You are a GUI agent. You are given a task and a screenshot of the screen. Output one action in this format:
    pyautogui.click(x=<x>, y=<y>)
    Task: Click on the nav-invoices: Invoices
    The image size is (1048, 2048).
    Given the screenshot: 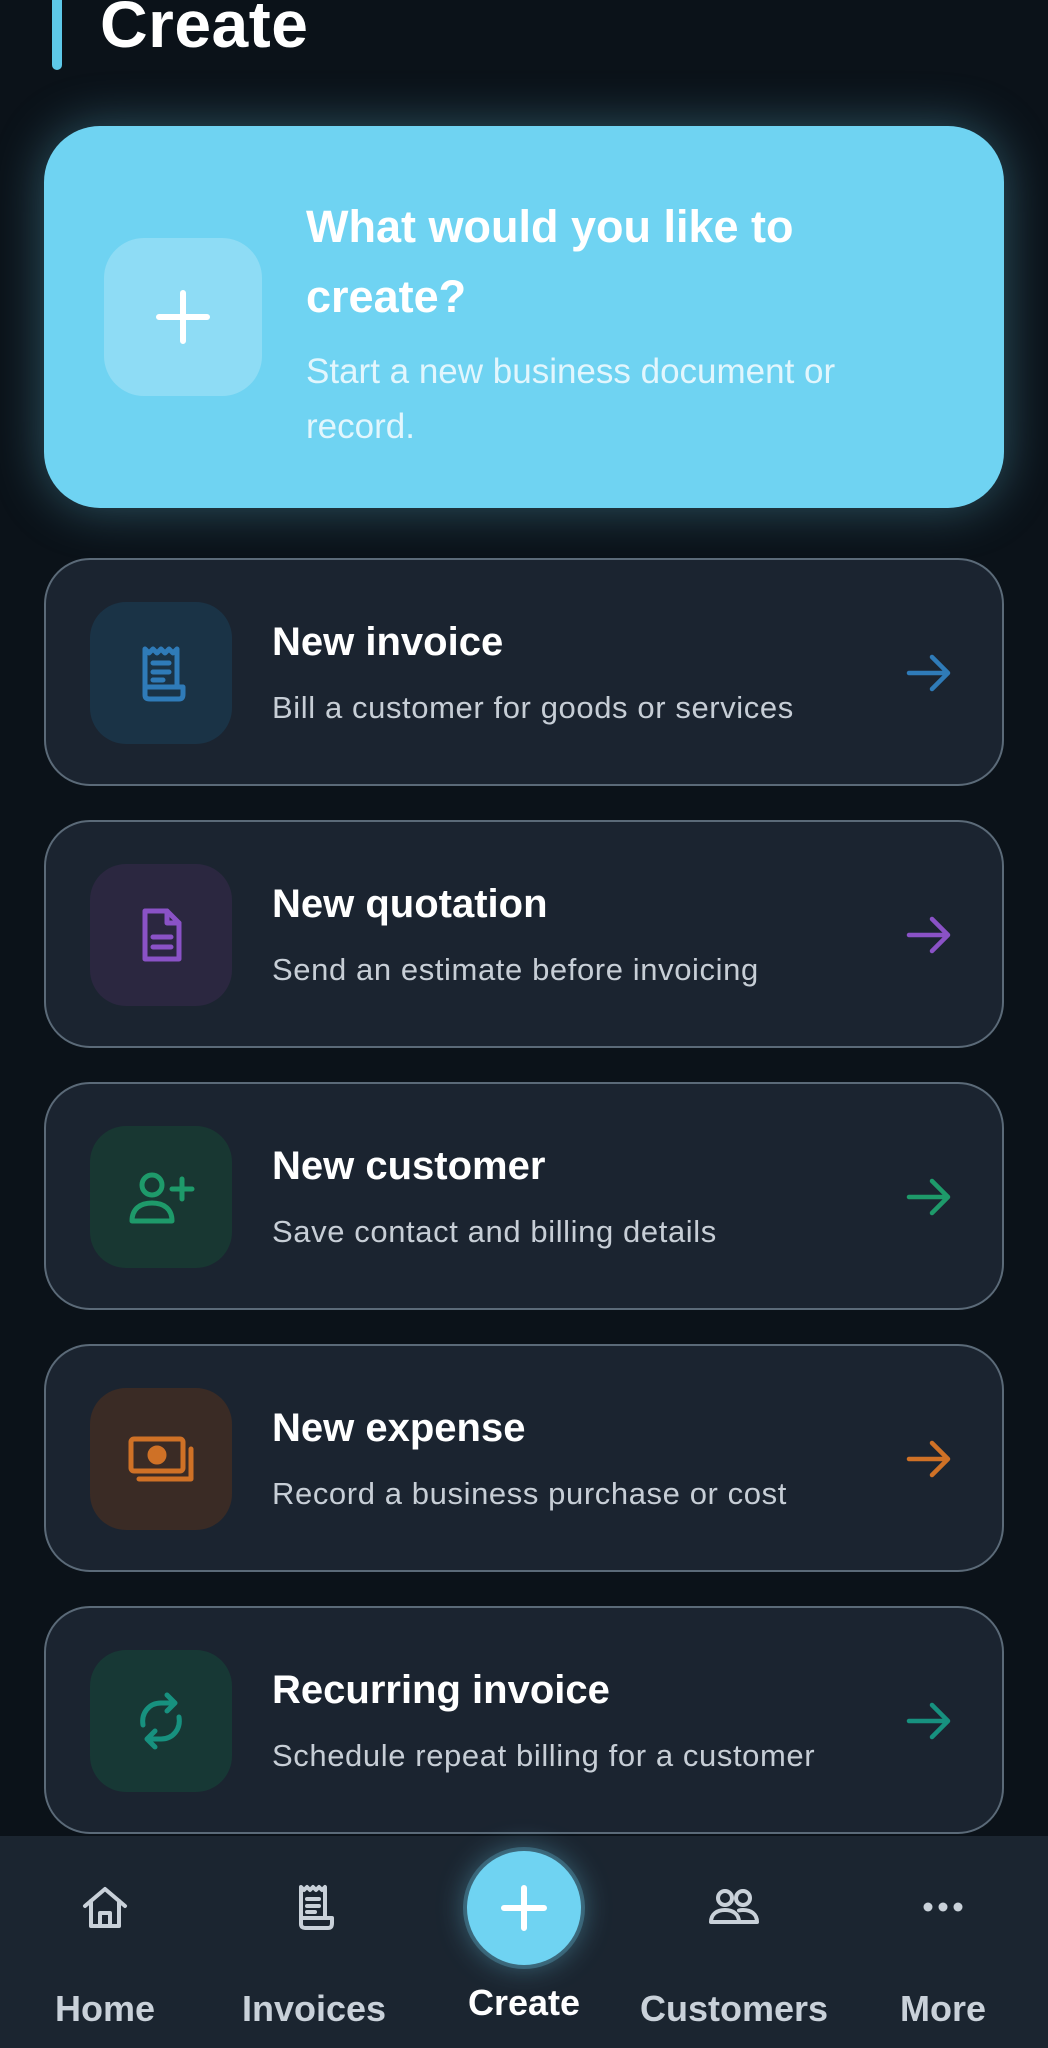 What is the action you would take?
    pyautogui.click(x=314, y=1942)
    